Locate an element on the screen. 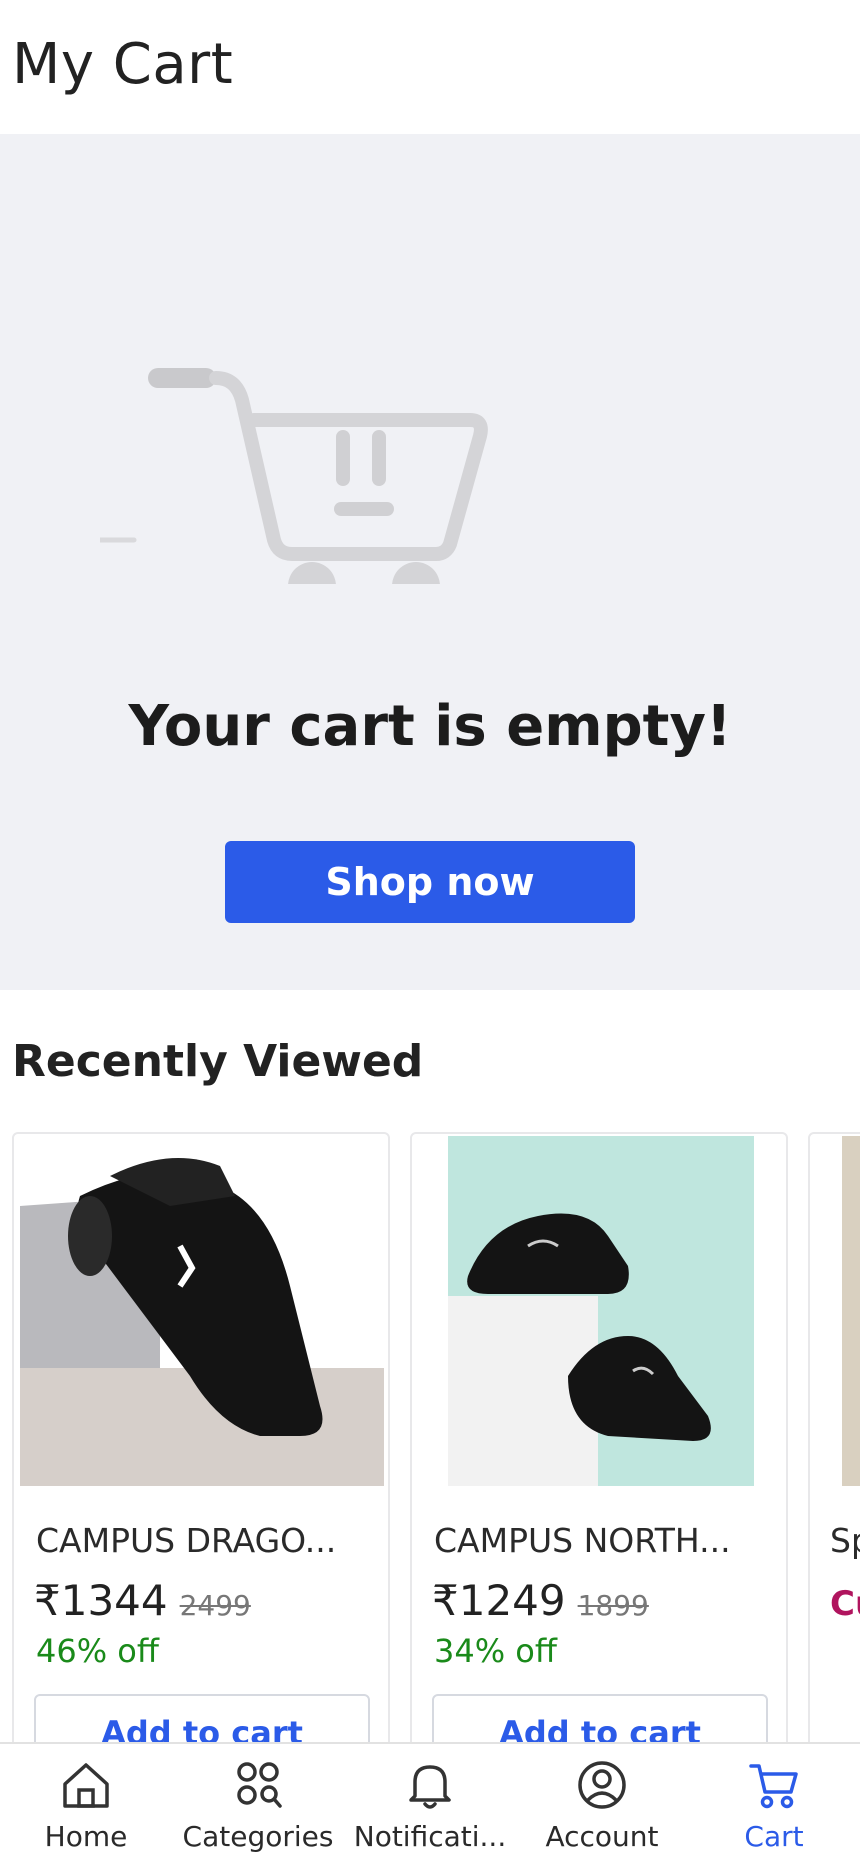 The image size is (860, 1864). product-card: Sp Cu un is located at coordinates (834, 1437).